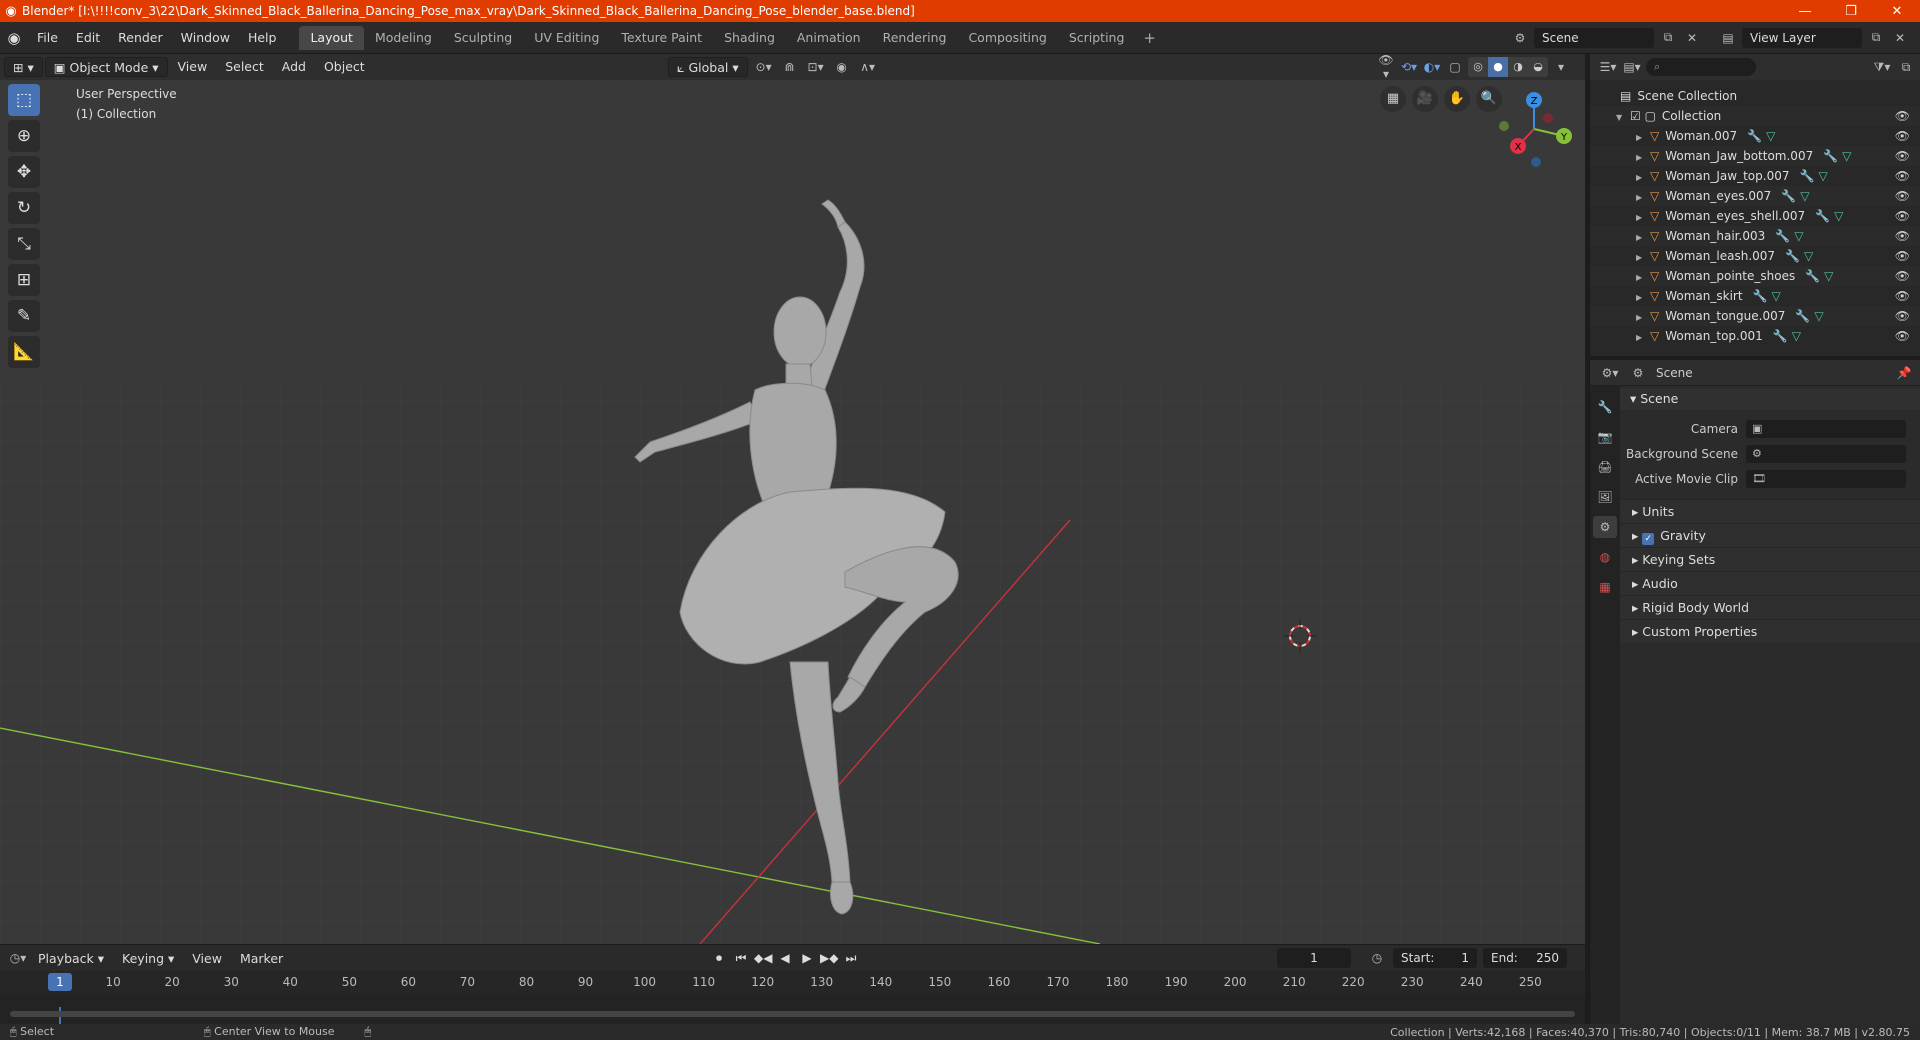  What do you see at coordinates (1755, 236) in the screenshot?
I see `outliner-object-row: ▶ ▽ Woman_hair.003 🔧 ▽ 👁` at bounding box center [1755, 236].